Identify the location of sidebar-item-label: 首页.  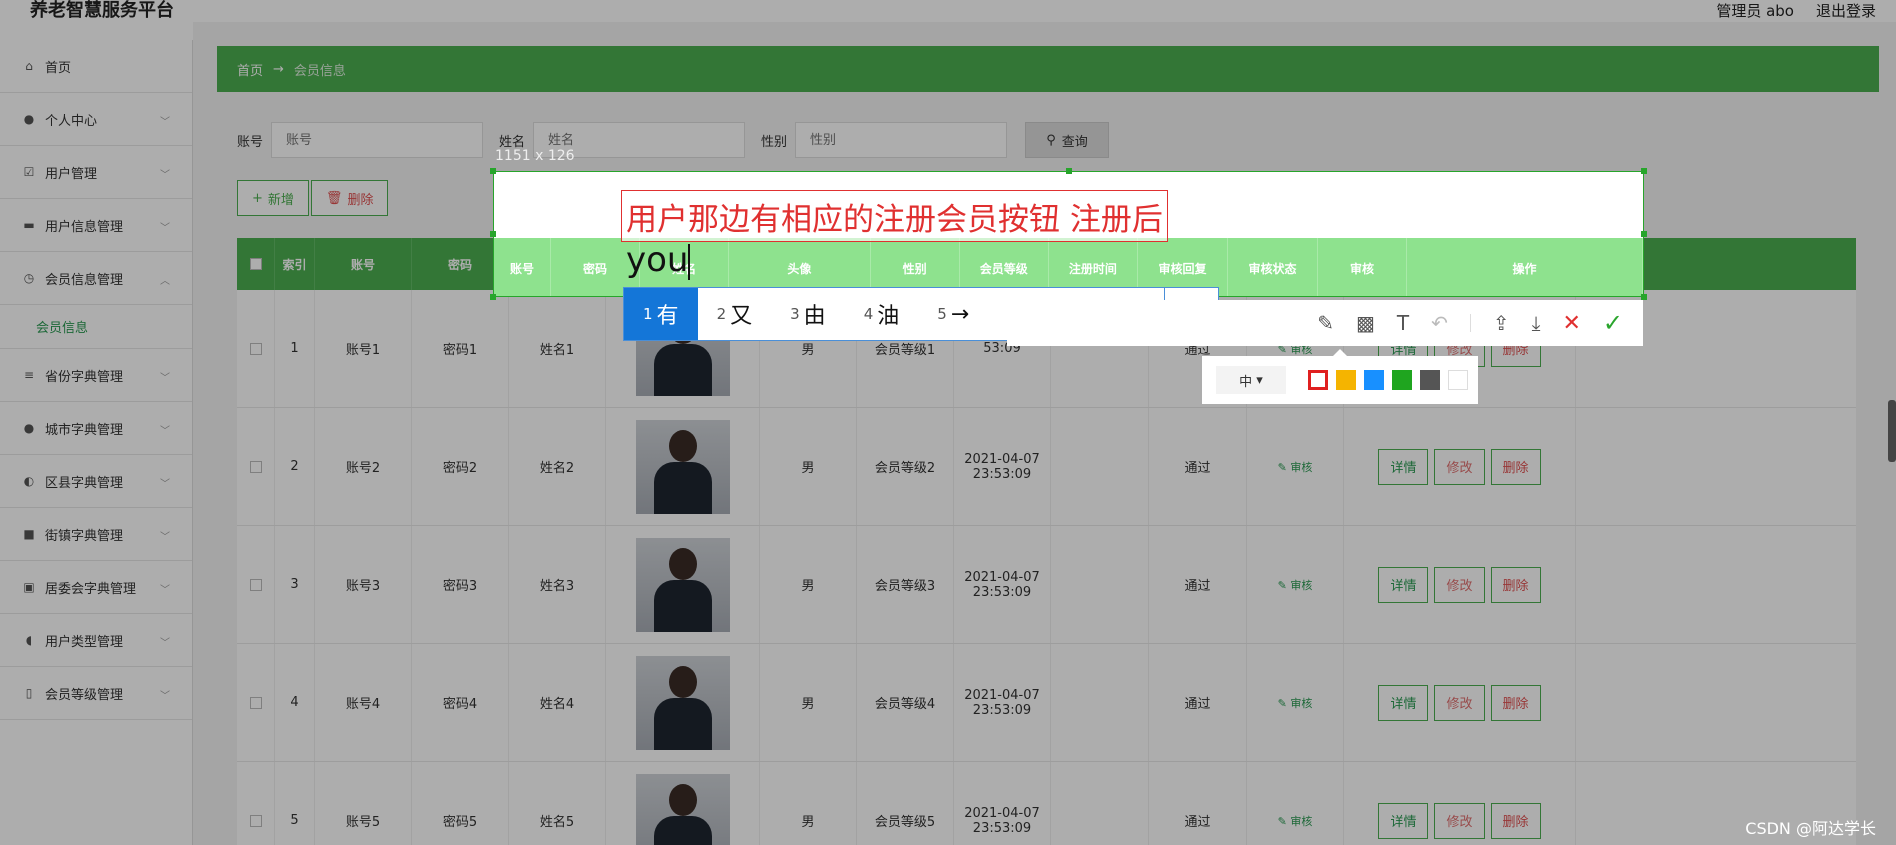
(58, 68).